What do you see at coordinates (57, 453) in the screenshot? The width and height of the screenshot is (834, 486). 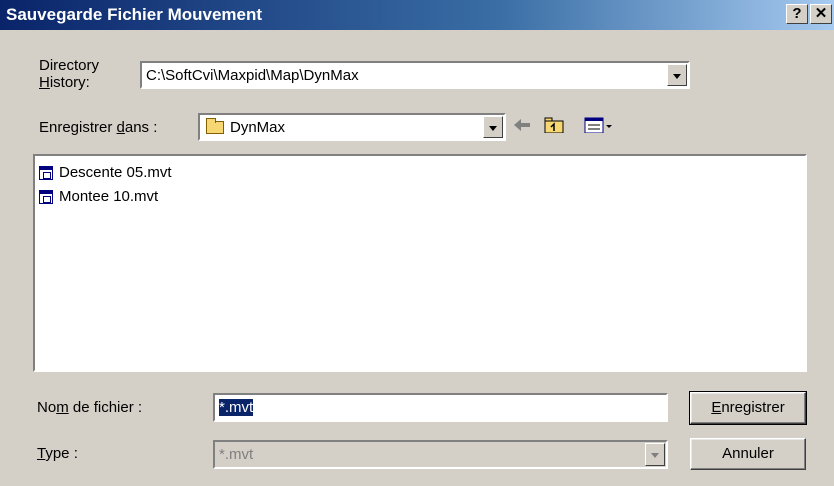 I see `filetype-label: Type :` at bounding box center [57, 453].